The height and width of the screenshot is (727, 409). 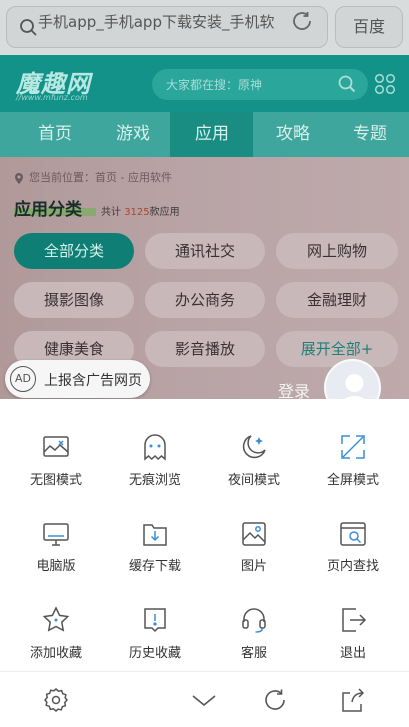 I want to click on category-title: 应用分类, so click(x=48, y=210).